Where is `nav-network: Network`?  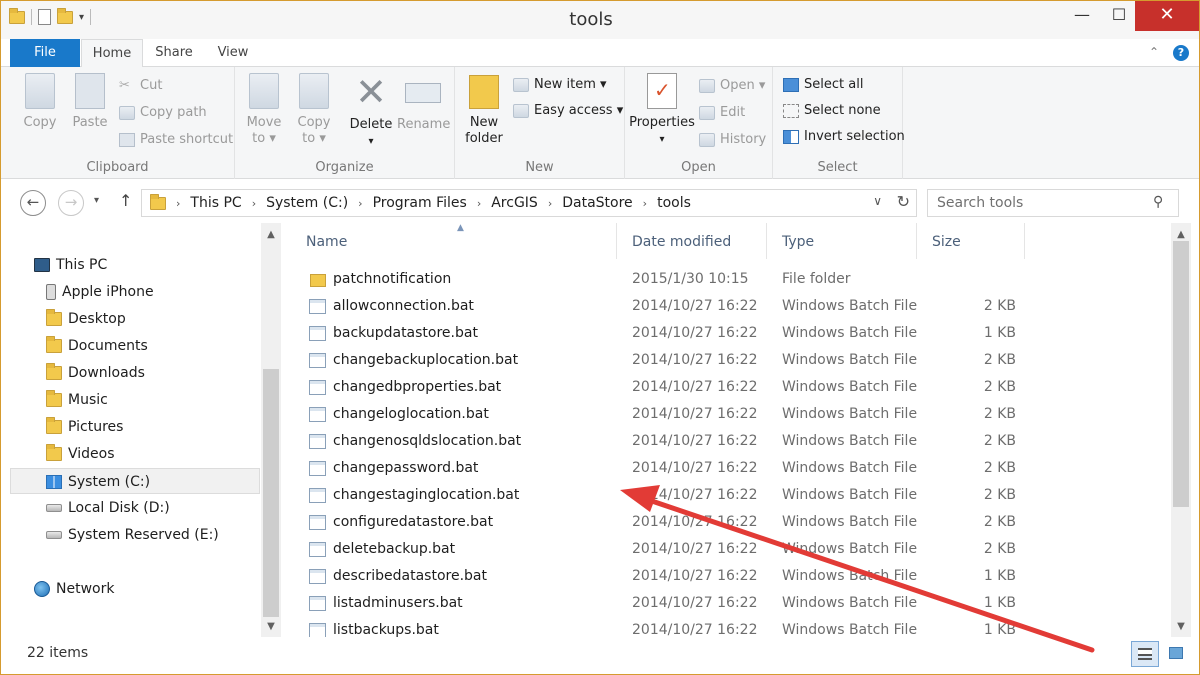
nav-network: Network is located at coordinates (130, 589).